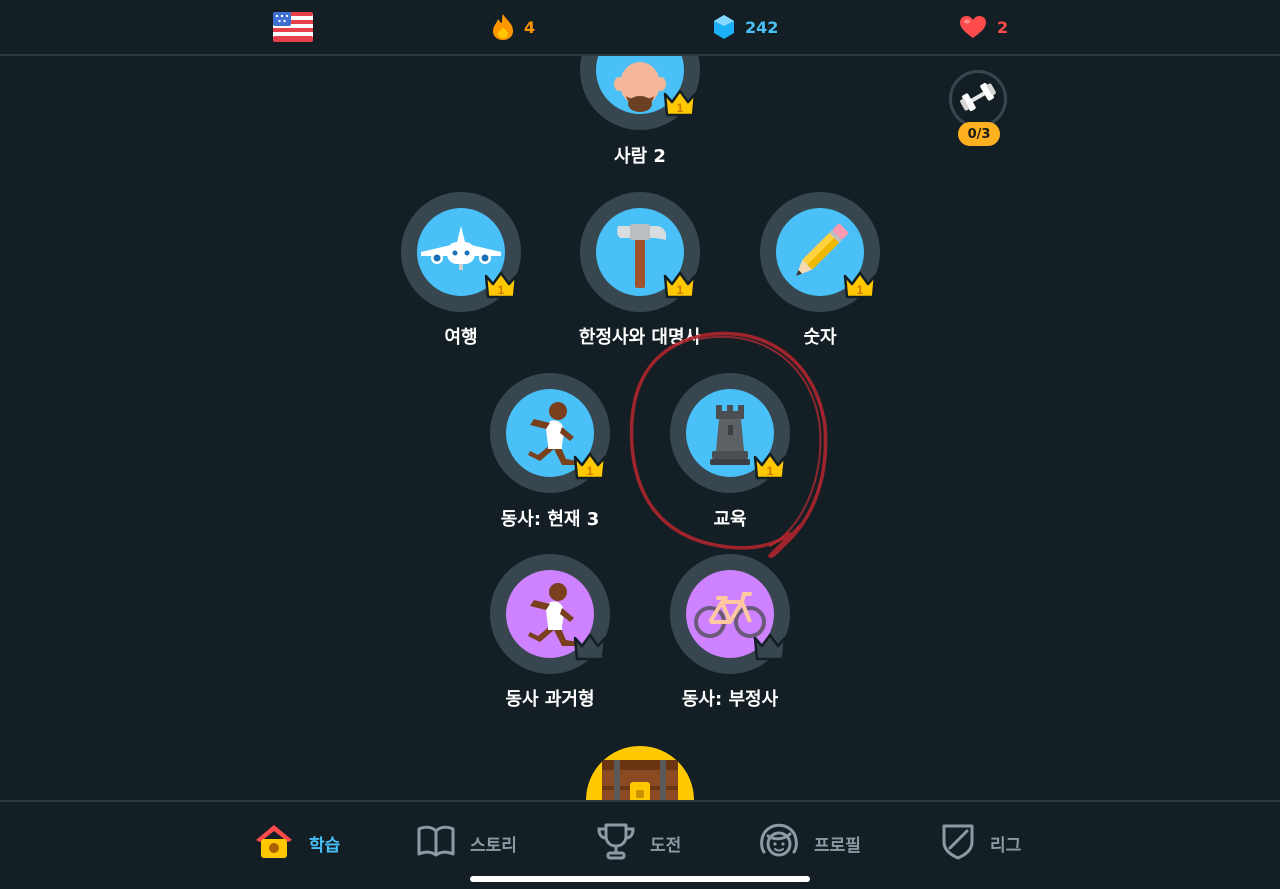  I want to click on bottom-nav: 학습 스토리 도전 프로필 리그, so click(640, 844).